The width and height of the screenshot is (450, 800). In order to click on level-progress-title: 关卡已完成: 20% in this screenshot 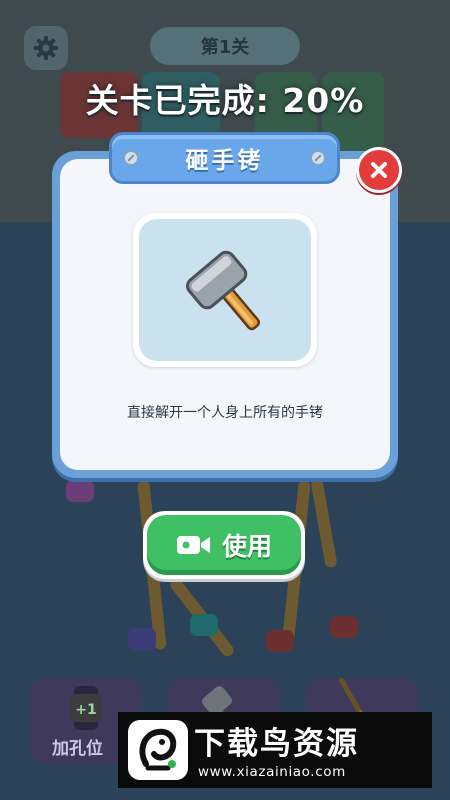, I will do `click(225, 100)`.